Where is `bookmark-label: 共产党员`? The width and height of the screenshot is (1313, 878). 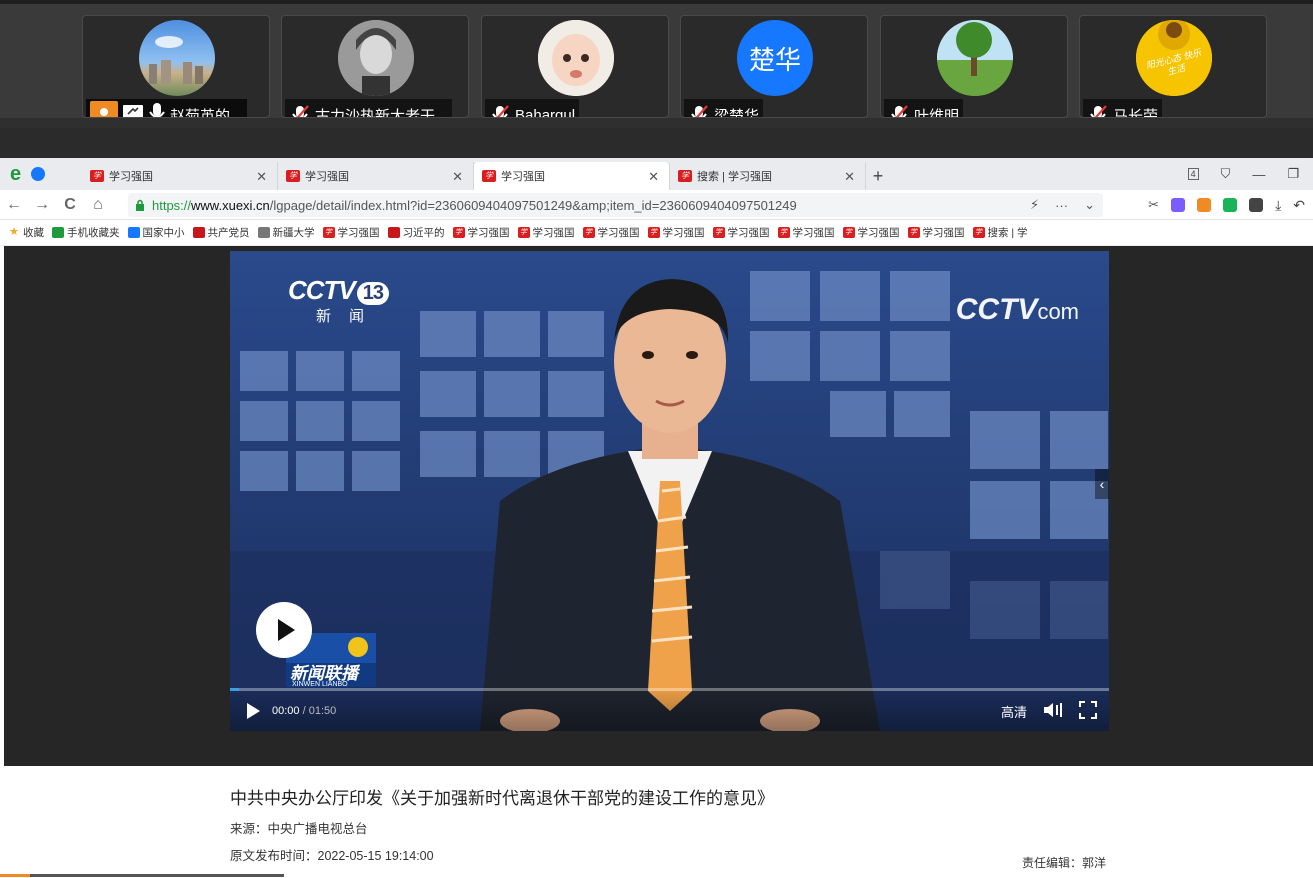 bookmark-label: 共产党员 is located at coordinates (228, 233).